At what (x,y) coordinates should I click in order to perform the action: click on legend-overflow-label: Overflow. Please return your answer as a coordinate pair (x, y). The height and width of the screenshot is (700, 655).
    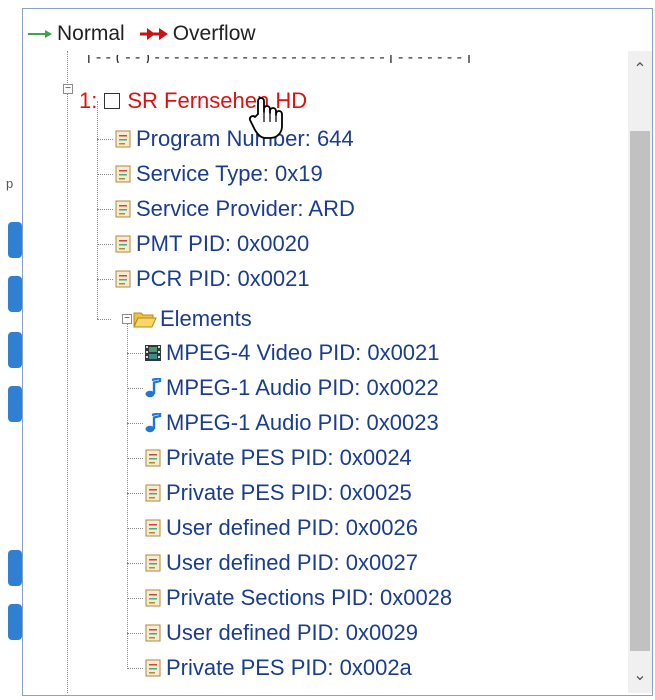
    Looking at the image, I should click on (214, 33).